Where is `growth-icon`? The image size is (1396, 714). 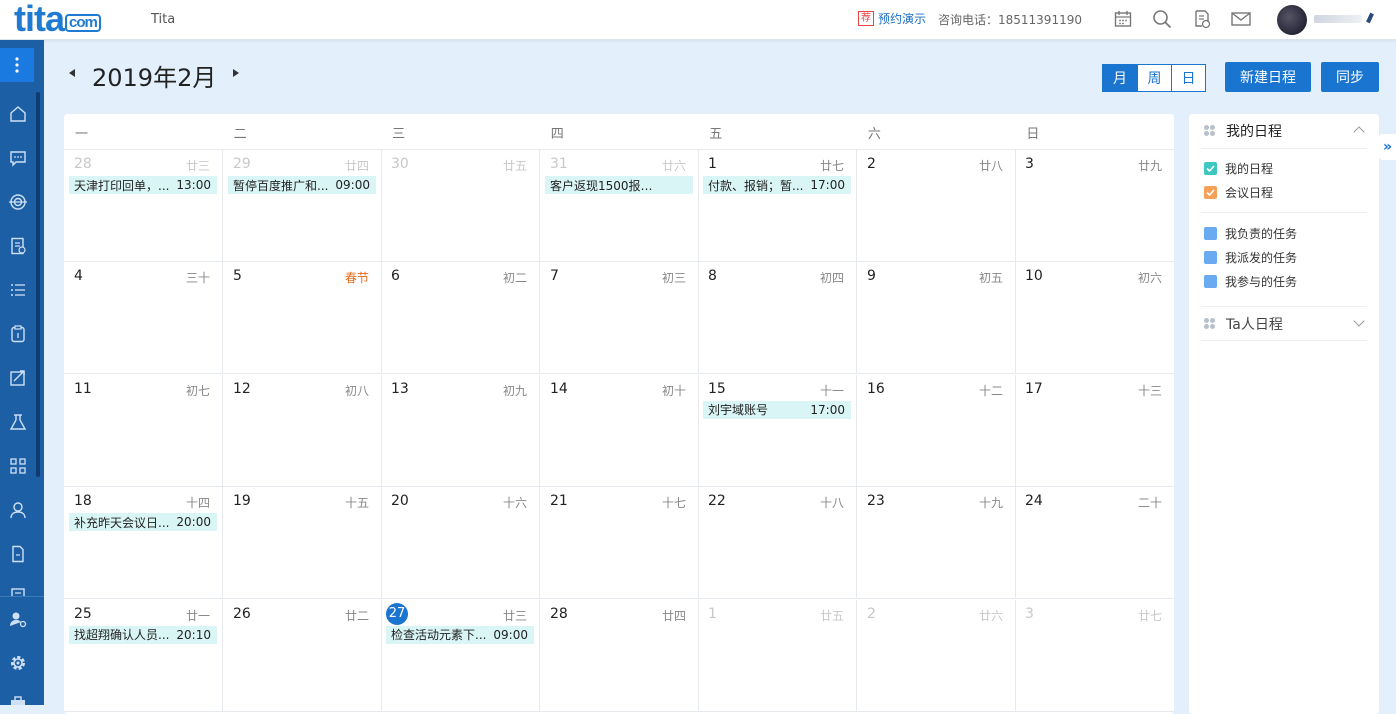 growth-icon is located at coordinates (18, 378).